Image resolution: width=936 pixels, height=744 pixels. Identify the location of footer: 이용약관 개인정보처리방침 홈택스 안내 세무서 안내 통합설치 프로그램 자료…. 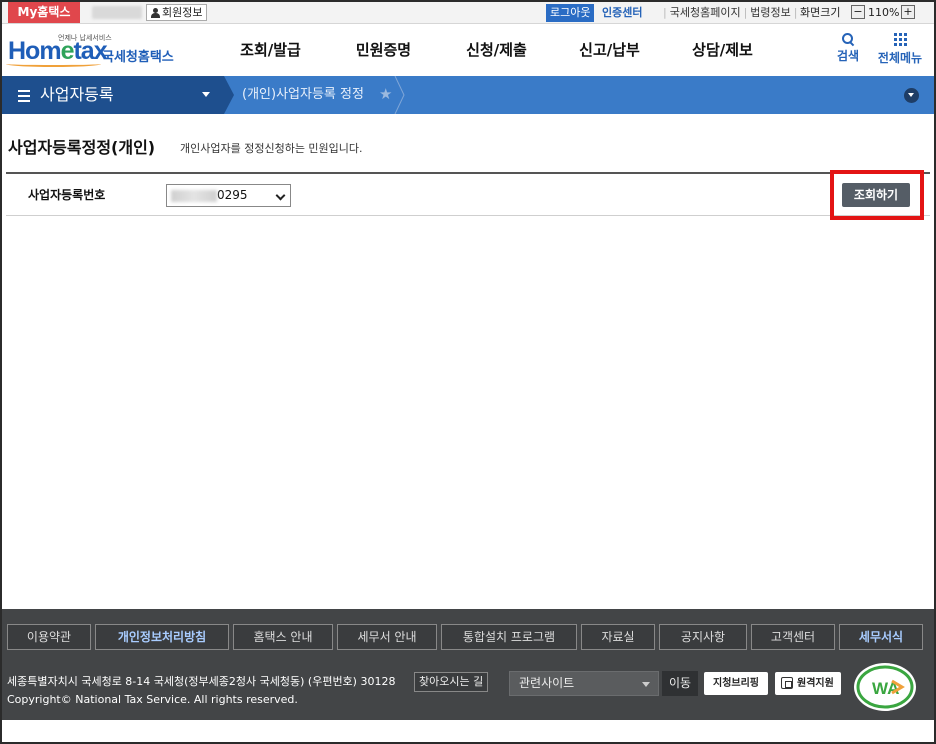
(468, 664).